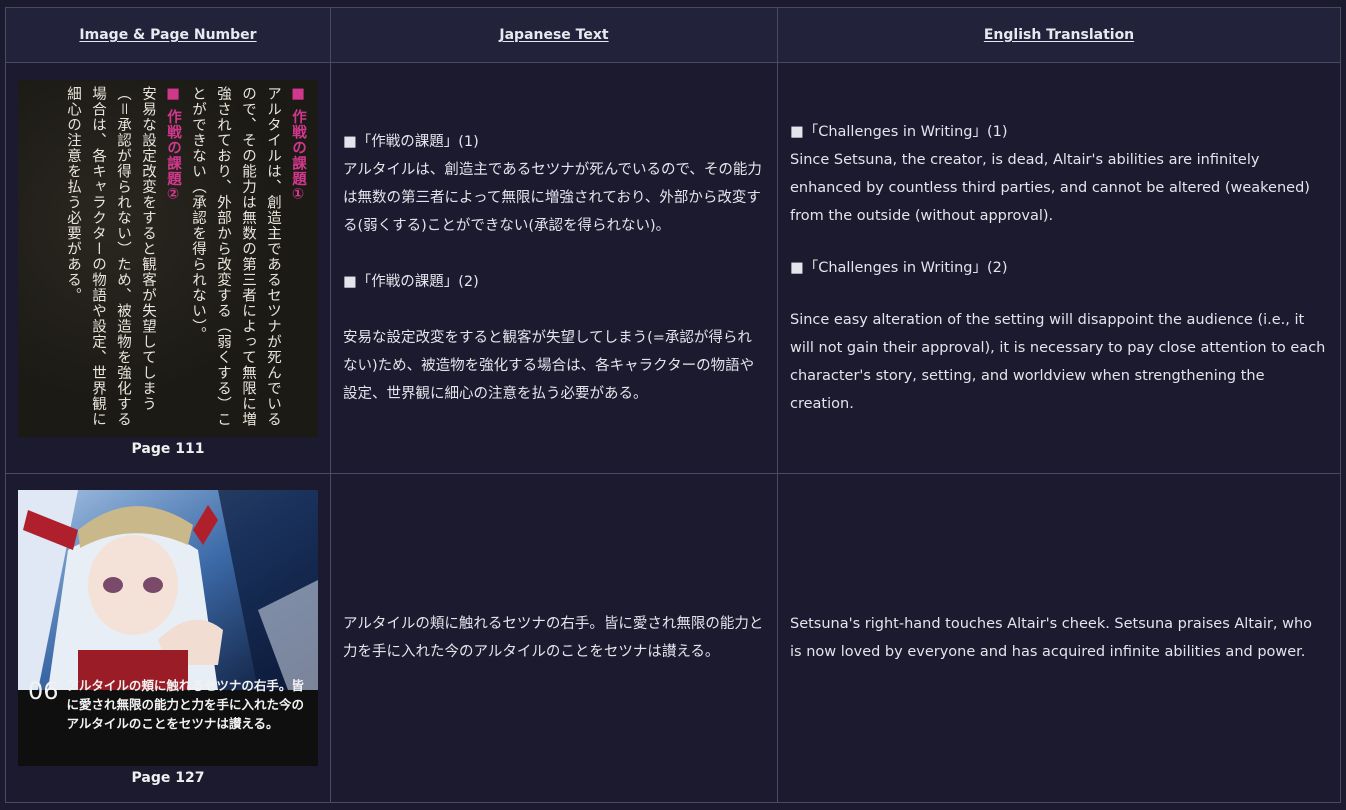  Describe the element at coordinates (1059, 35) in the screenshot. I see `header-english: English Translation` at that location.